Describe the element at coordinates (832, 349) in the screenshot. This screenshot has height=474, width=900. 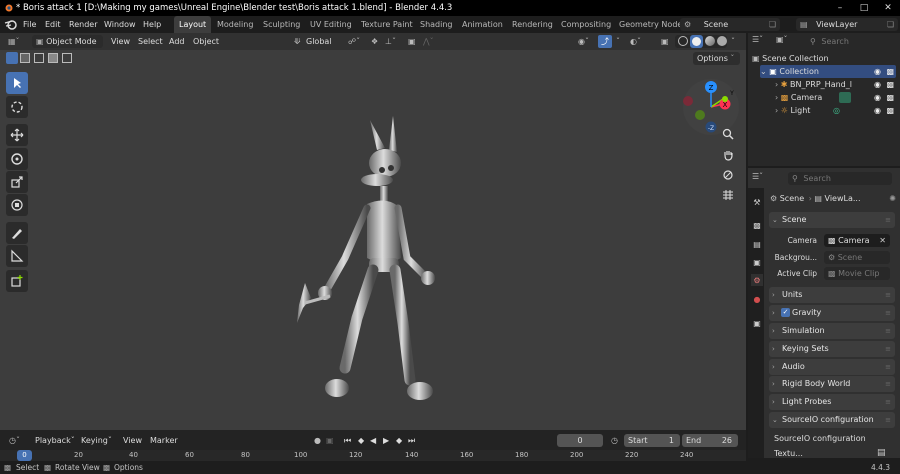
I see `panel-keying-sets: › Keying Sets ≡` at that location.